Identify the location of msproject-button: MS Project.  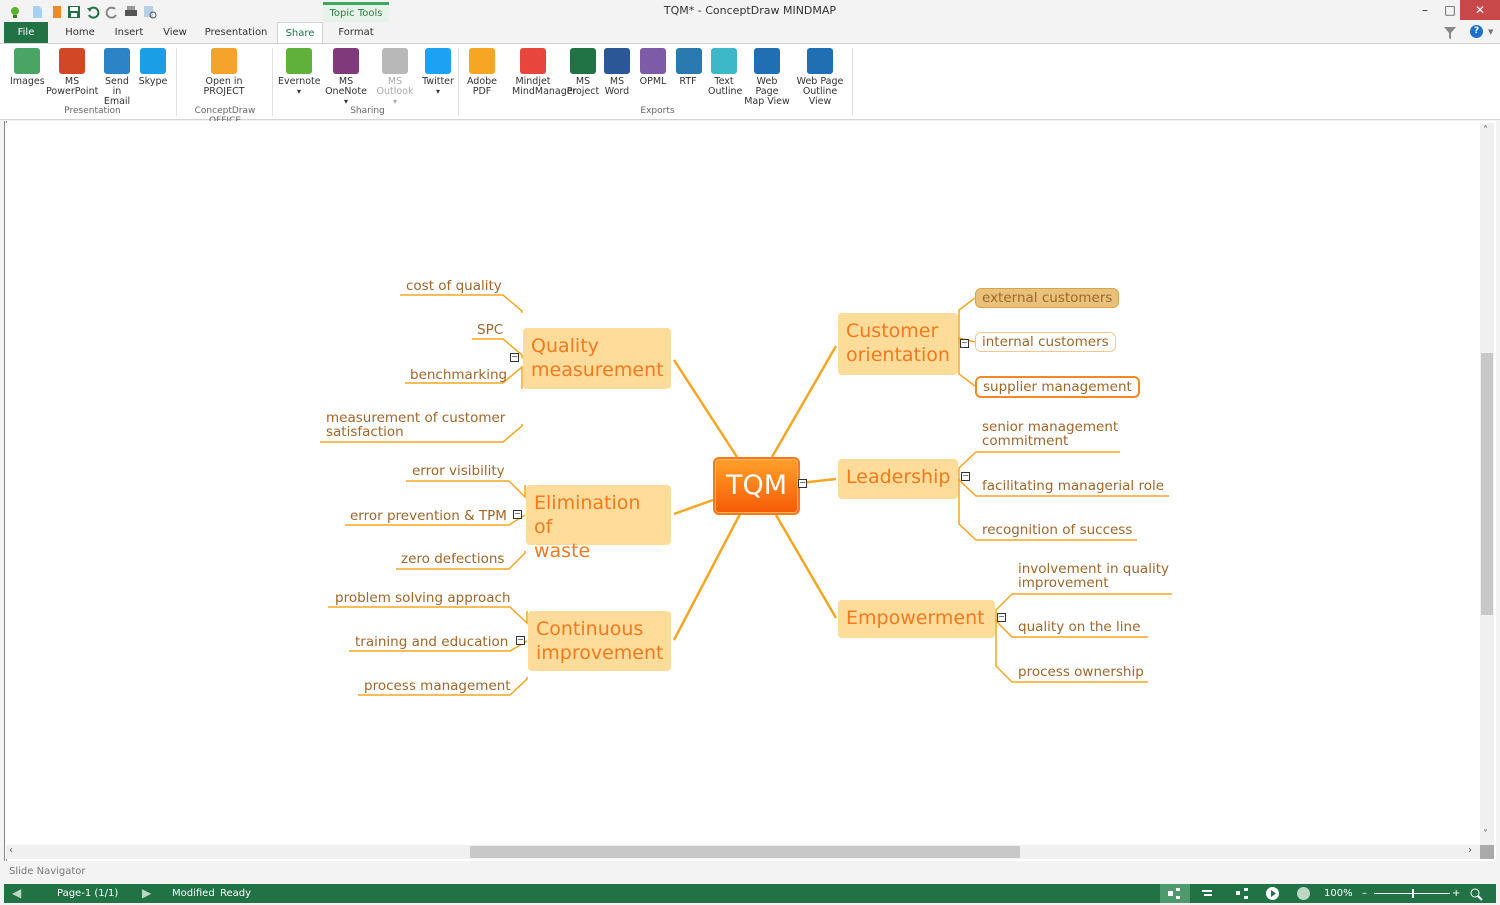
(583, 72).